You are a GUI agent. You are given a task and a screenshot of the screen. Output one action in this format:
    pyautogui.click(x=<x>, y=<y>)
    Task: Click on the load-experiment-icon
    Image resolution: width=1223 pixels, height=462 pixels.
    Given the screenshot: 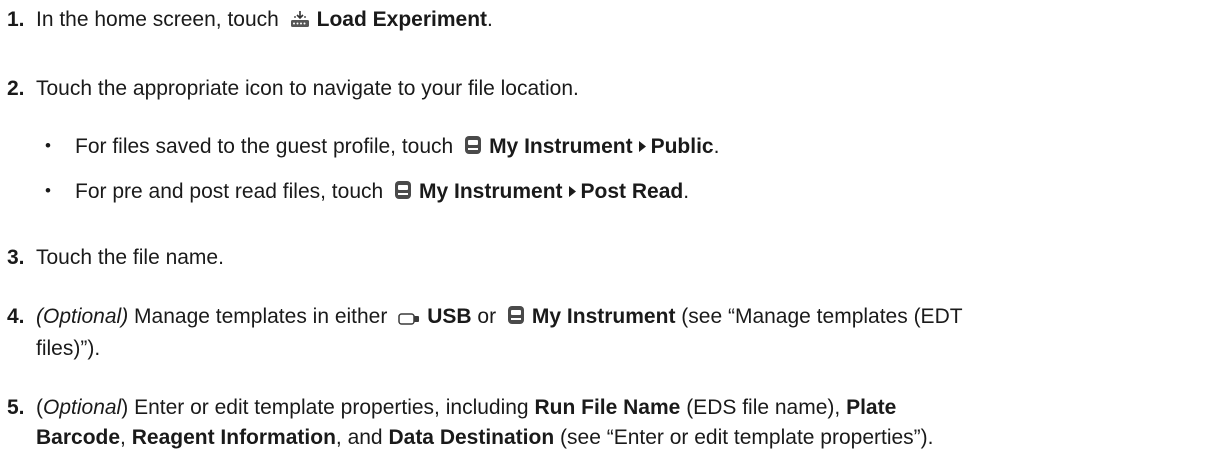 What is the action you would take?
    pyautogui.click(x=300, y=22)
    